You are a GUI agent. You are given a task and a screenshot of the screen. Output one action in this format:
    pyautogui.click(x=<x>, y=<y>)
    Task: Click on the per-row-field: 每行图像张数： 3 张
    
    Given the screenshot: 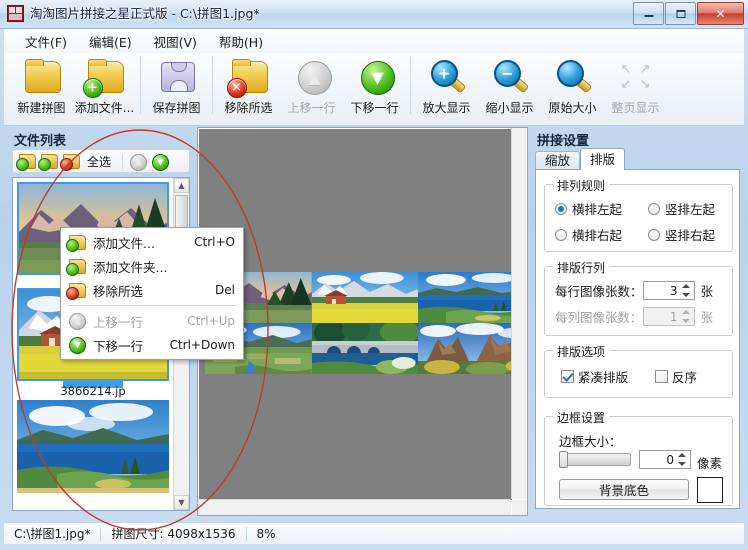 What is the action you would take?
    pyautogui.click(x=634, y=290)
    